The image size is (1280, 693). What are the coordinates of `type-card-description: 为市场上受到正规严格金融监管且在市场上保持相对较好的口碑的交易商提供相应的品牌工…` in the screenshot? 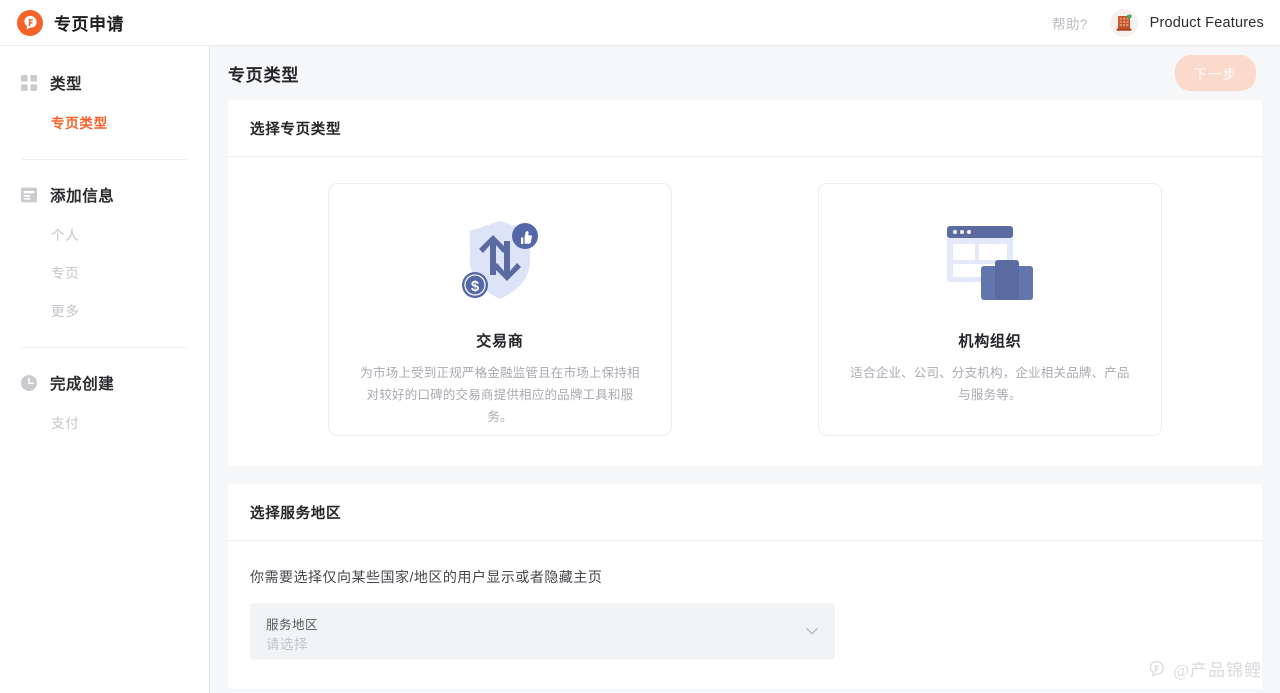 It's located at (500, 395).